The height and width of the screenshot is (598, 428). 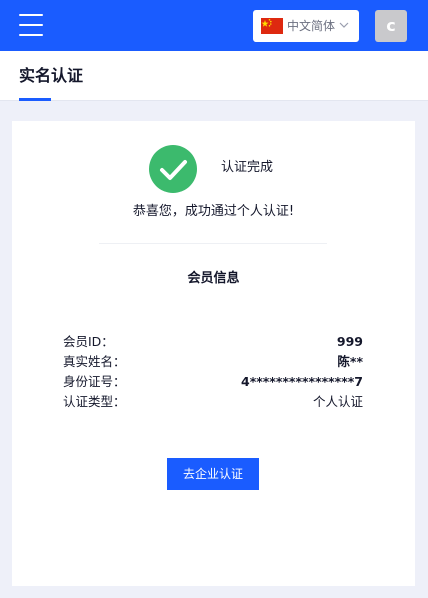 I want to click on status-title: 认证完成, so click(x=247, y=167).